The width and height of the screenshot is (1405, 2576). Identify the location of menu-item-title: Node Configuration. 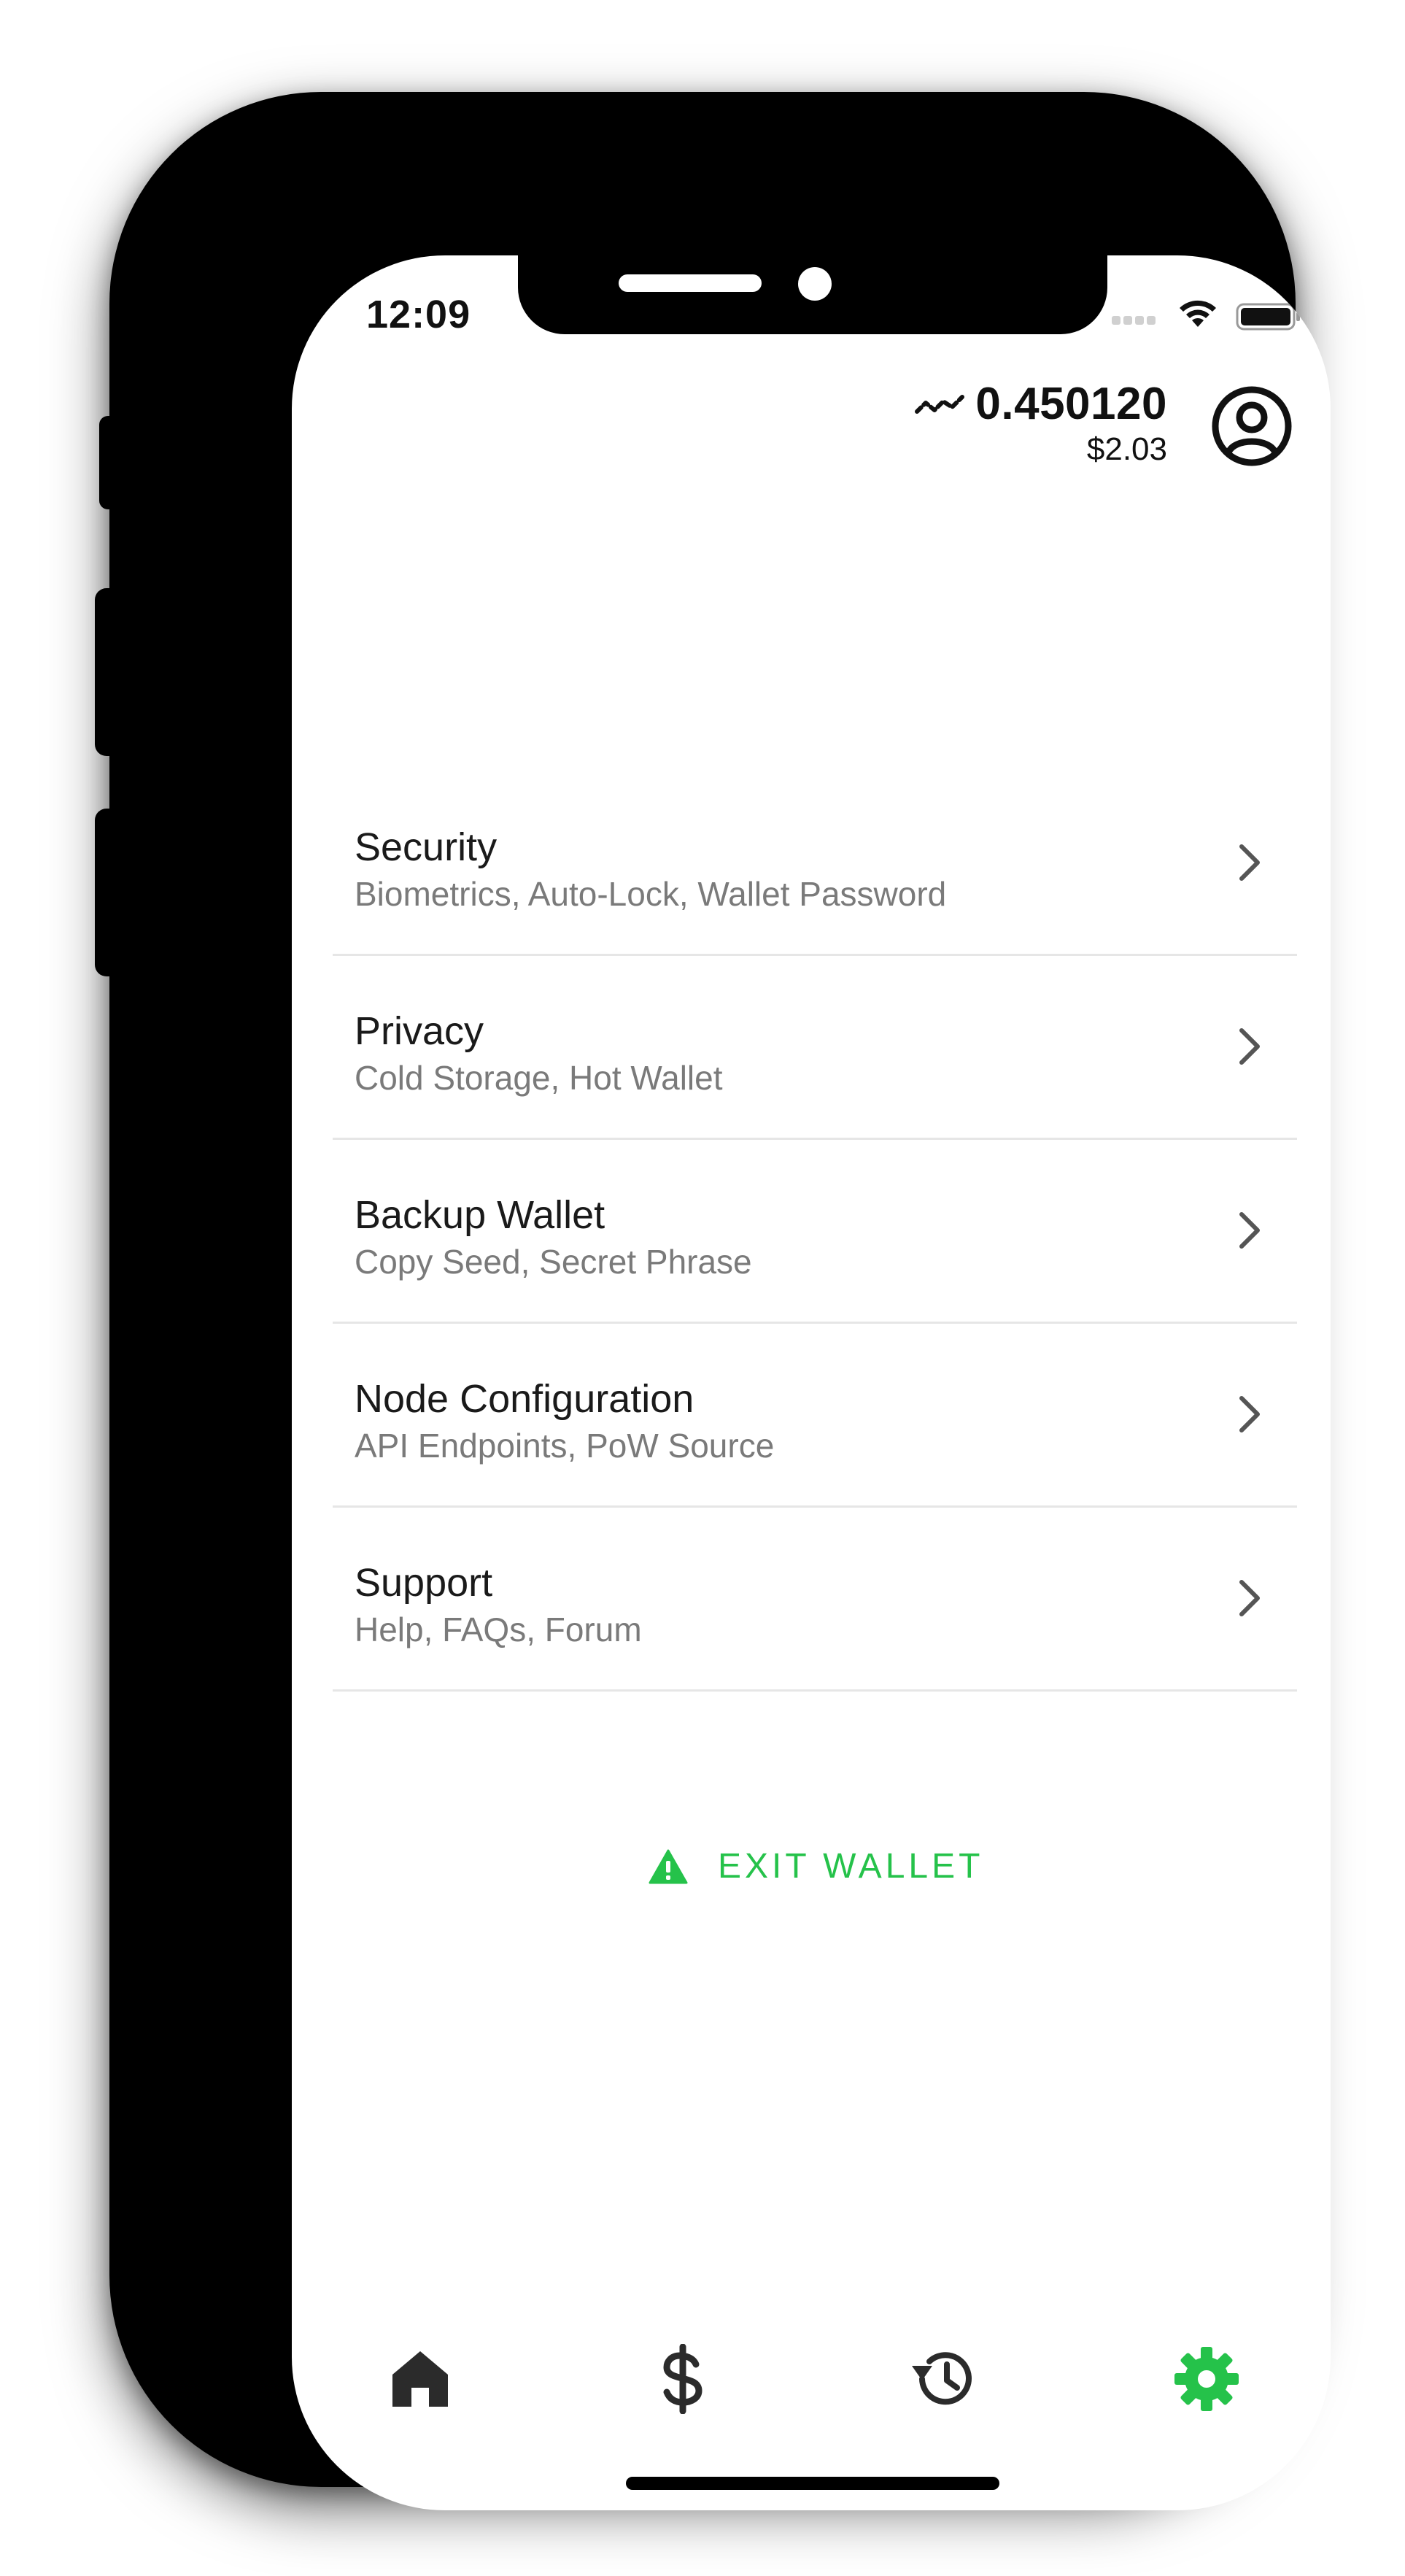
(524, 1399).